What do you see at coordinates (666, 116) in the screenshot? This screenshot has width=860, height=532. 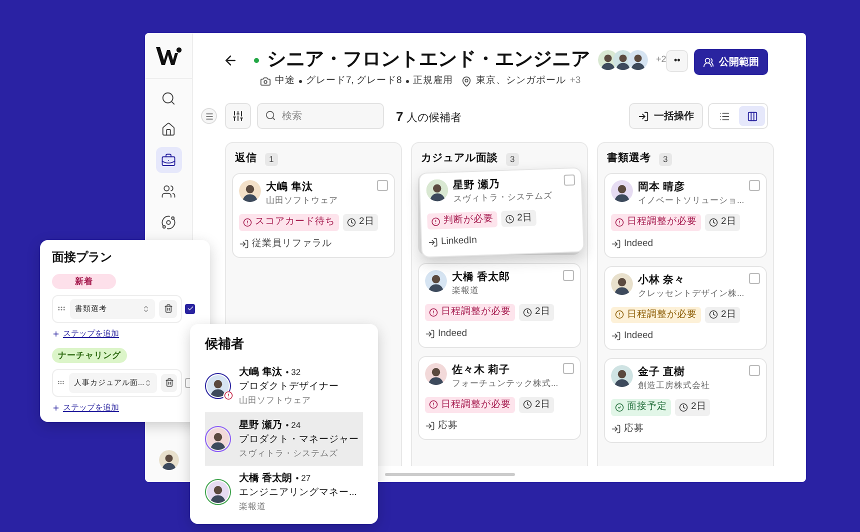 I see `bulk-action-button: 一括操作` at bounding box center [666, 116].